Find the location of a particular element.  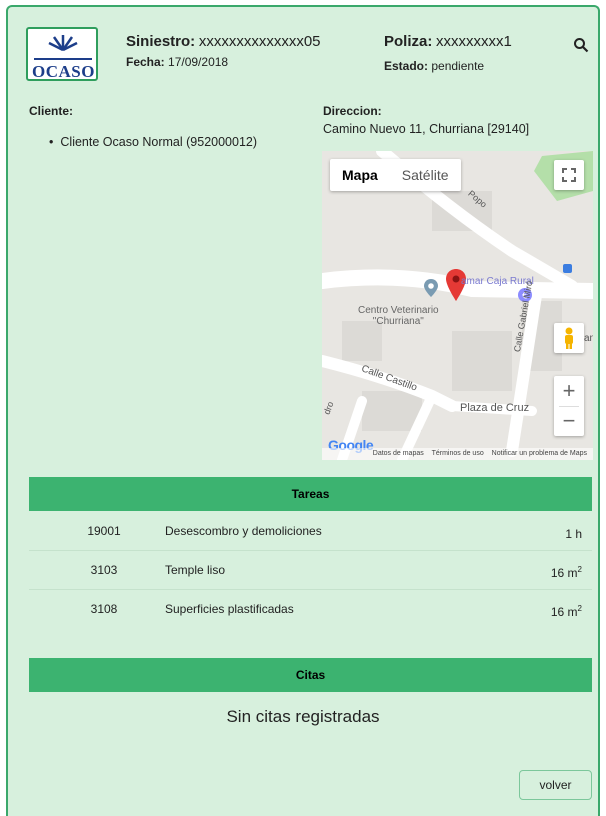

tarea-desc: Superficies plastificadas is located at coordinates (229, 609).